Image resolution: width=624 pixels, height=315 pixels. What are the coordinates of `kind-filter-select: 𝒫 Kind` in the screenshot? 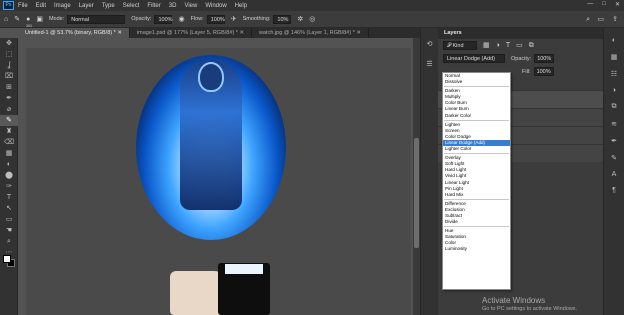 It's located at (460, 45).